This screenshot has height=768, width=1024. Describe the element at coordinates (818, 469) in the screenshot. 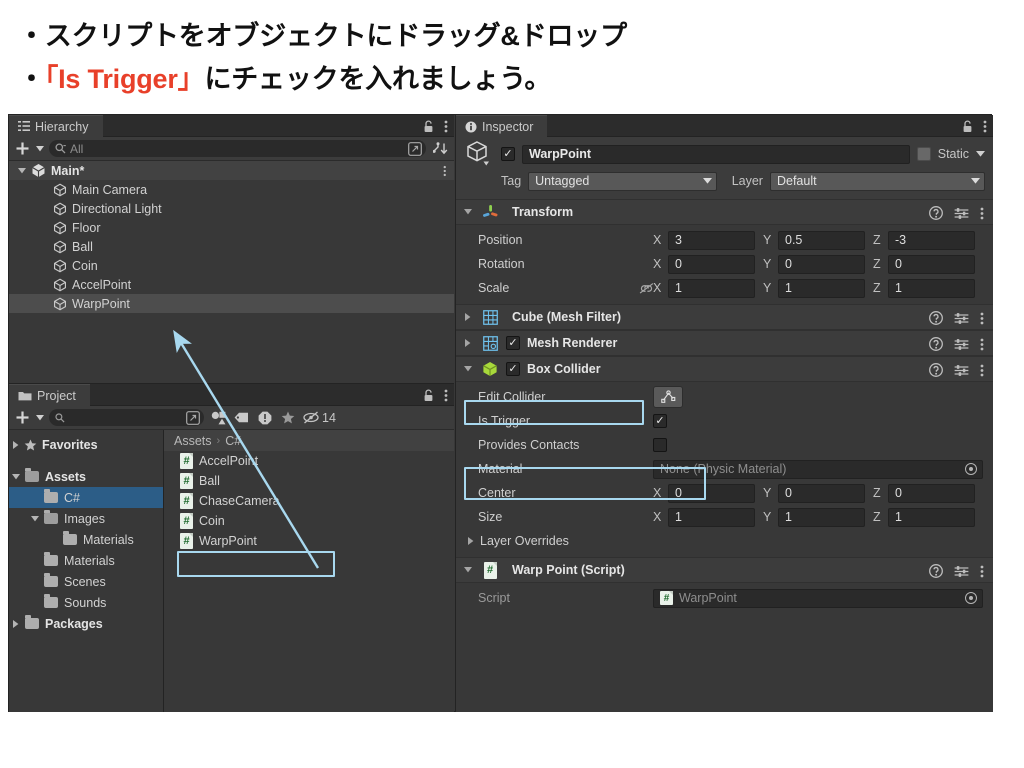

I see `object-field-material: None (Physic Material)` at that location.